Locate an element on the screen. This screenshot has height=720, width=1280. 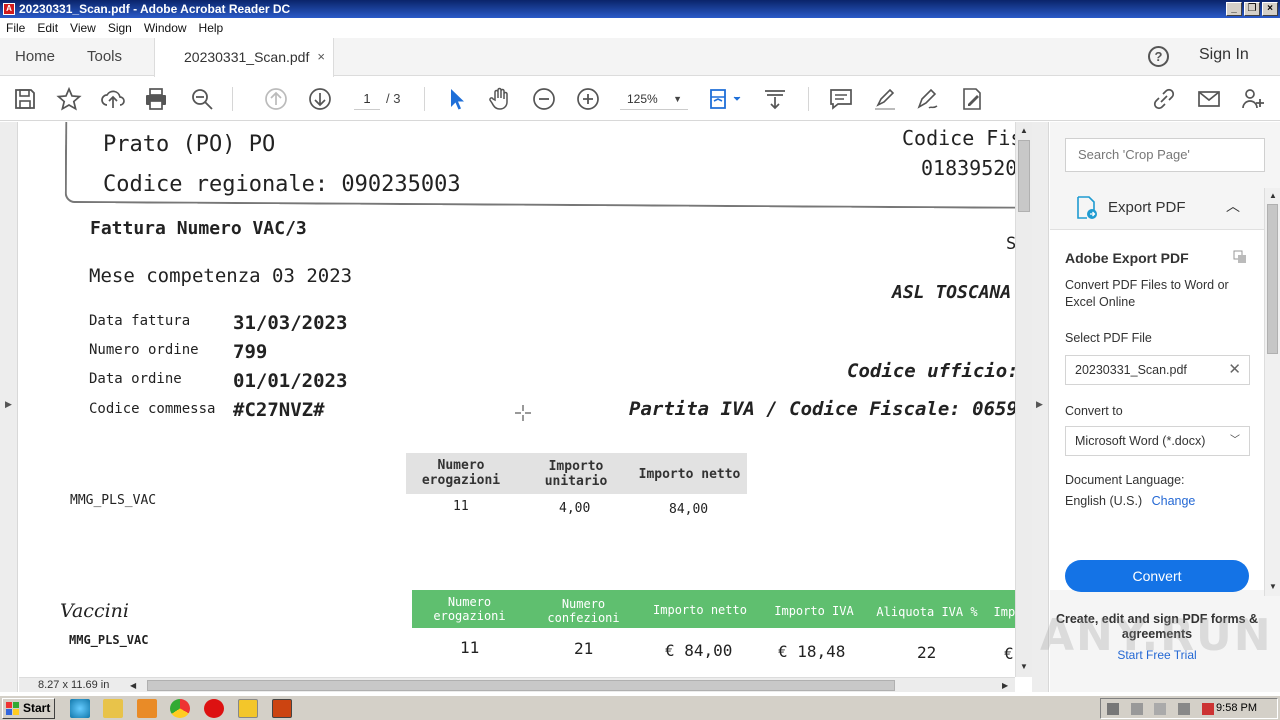
panel-scrollbar: ▲ ▼ is located at coordinates (1272, 392).